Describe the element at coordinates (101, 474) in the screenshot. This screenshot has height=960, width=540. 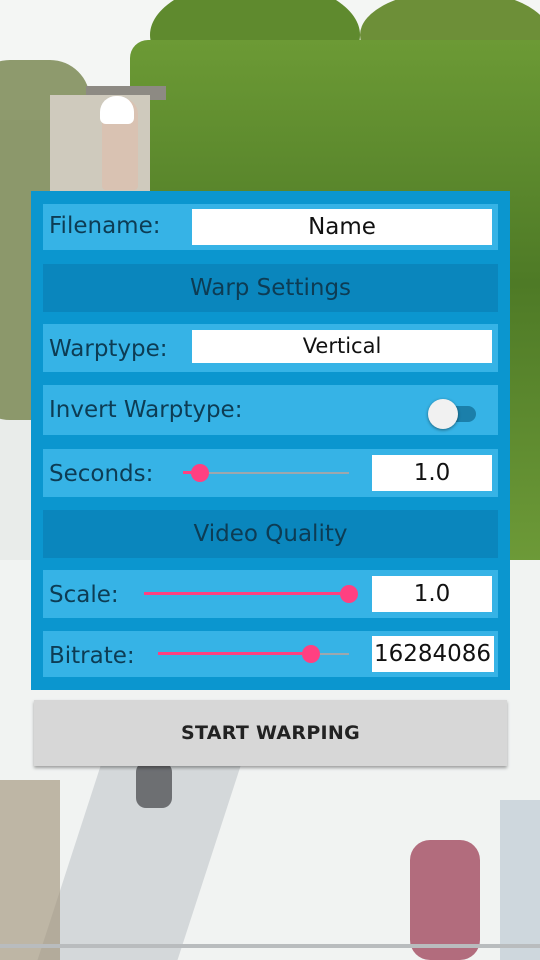
I see `seconds-label: Seconds:` at that location.